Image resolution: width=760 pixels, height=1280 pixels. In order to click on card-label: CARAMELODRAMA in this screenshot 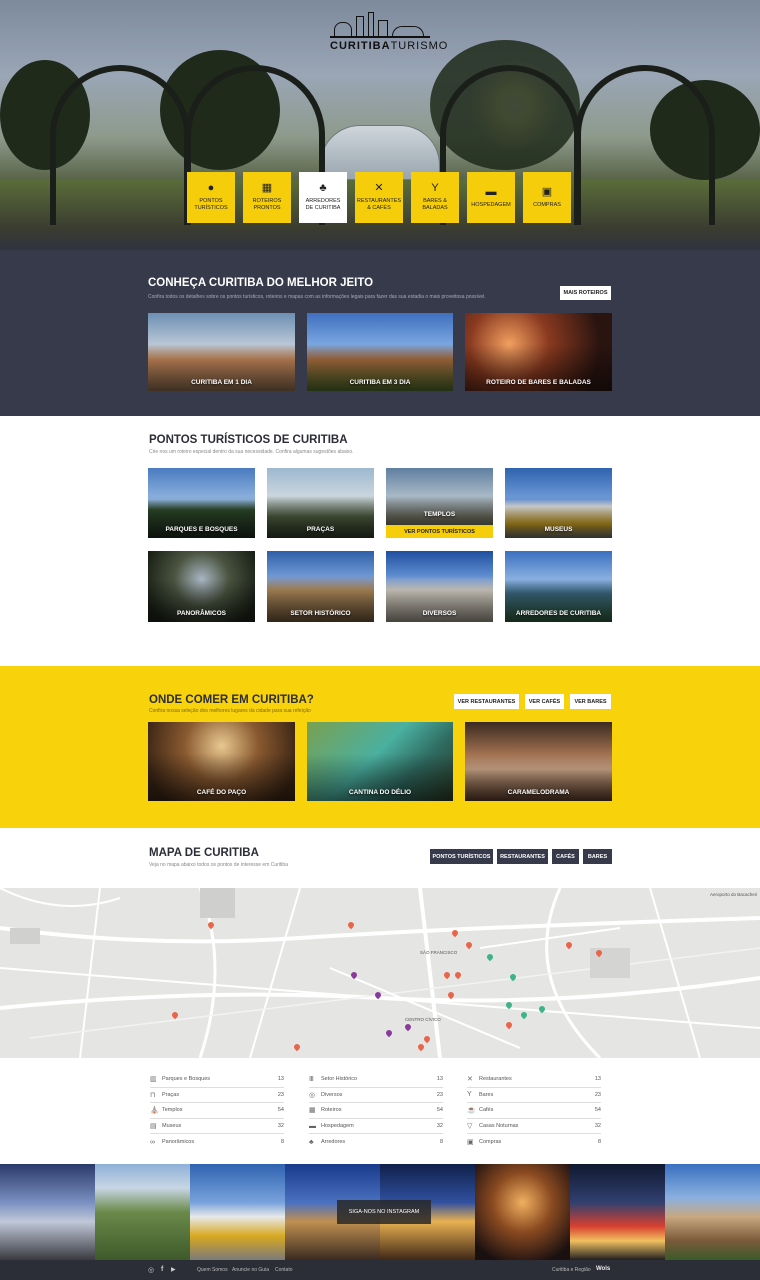, I will do `click(538, 792)`.